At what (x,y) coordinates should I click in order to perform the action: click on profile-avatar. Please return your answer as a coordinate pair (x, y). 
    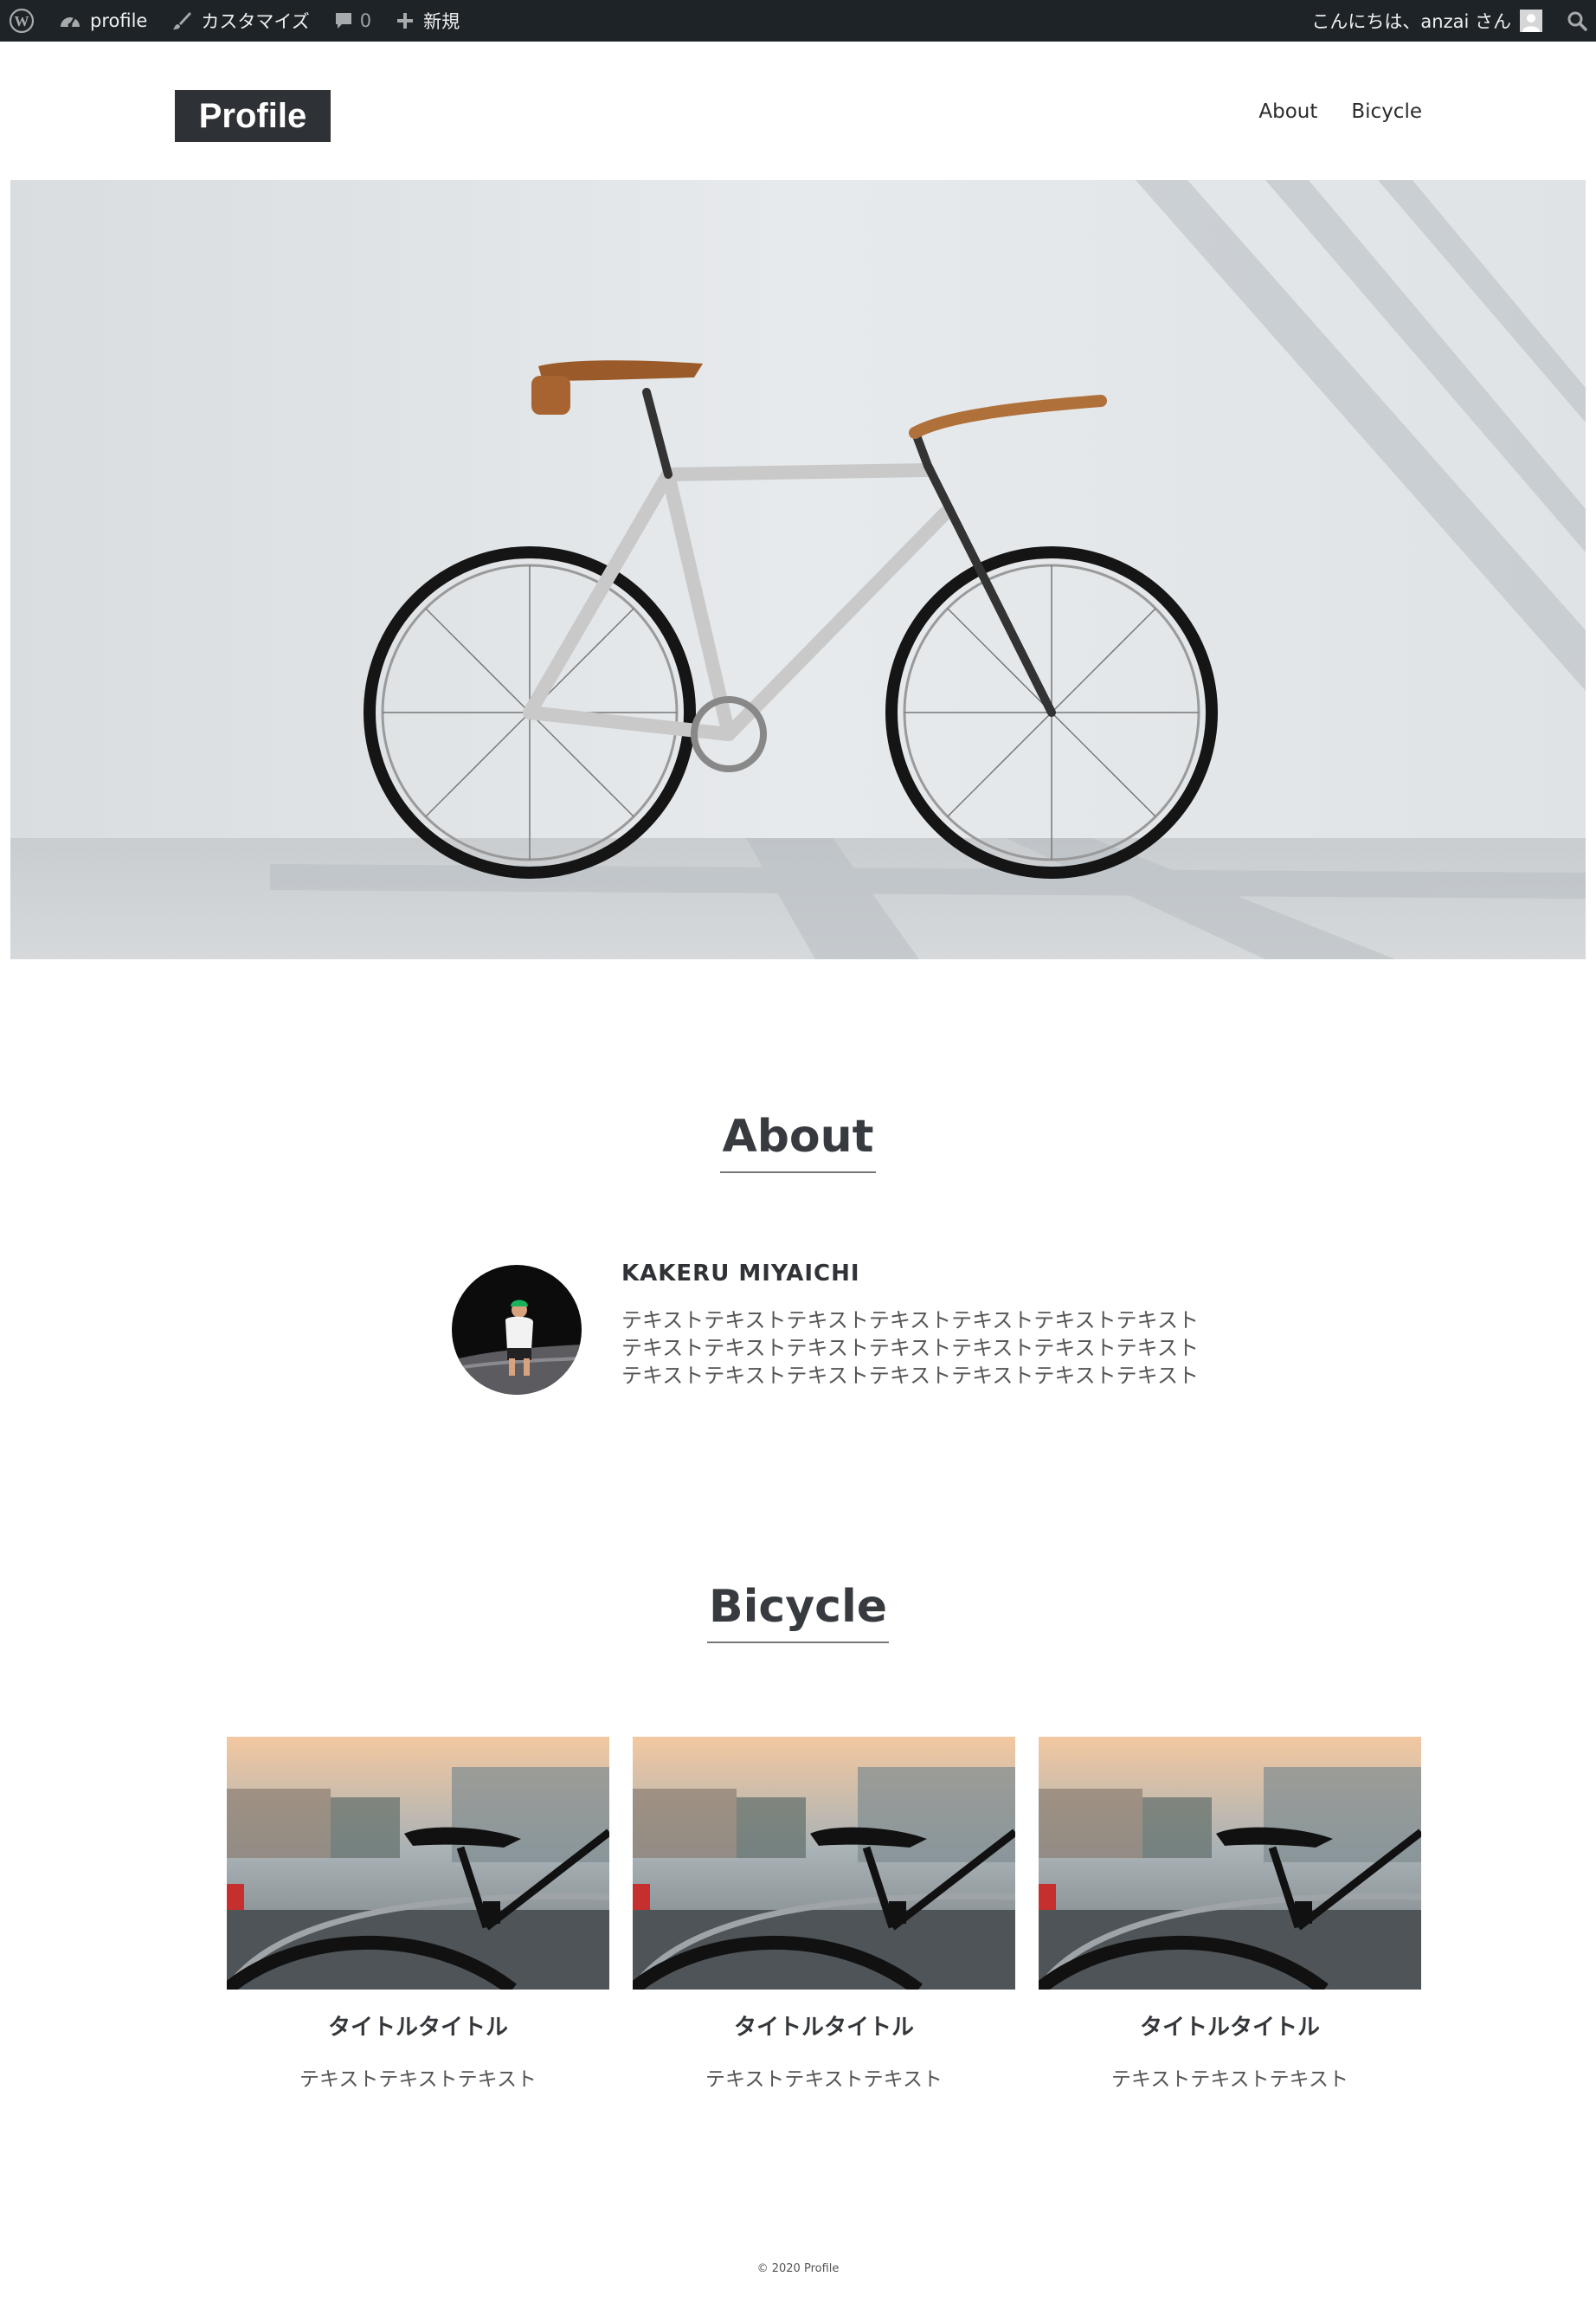
    Looking at the image, I should click on (517, 1330).